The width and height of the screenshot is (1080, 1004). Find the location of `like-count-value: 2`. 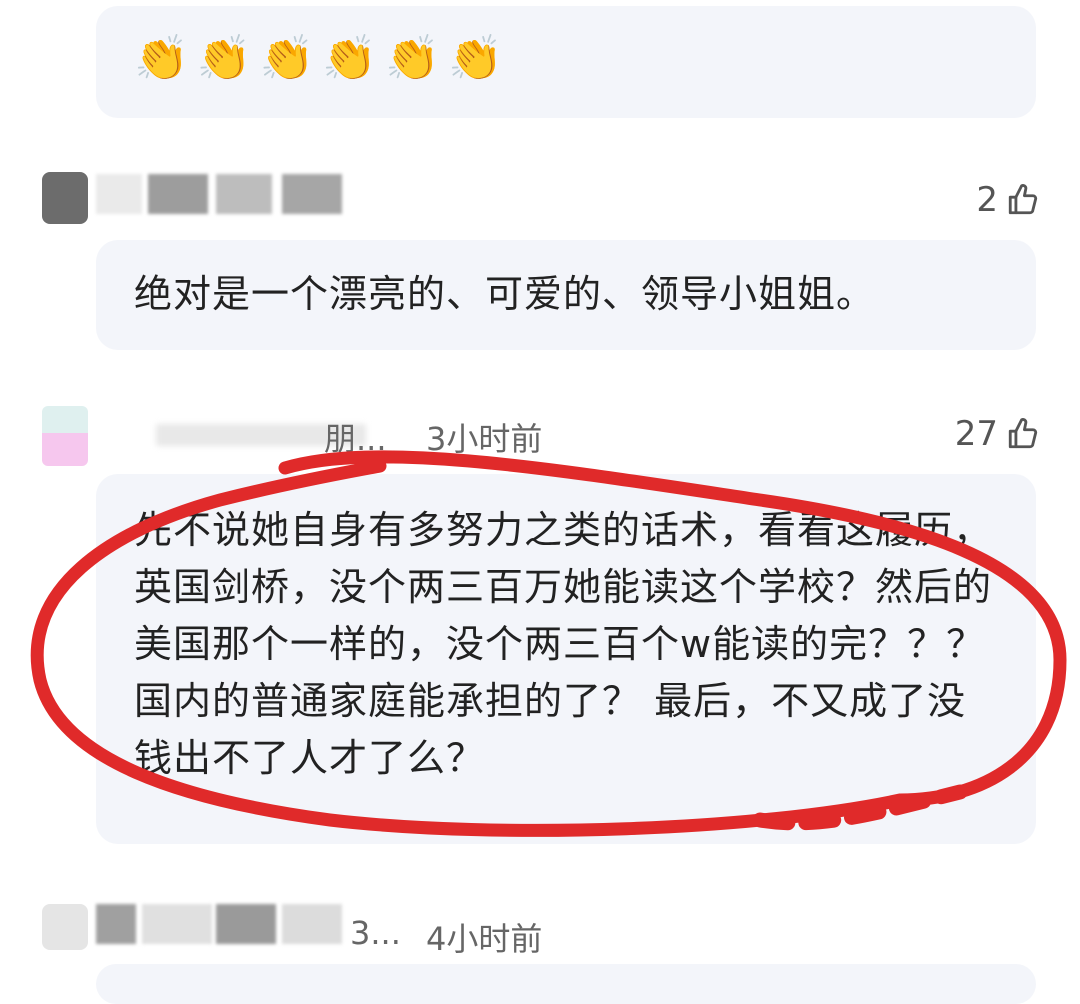

like-count-value: 2 is located at coordinates (987, 200).